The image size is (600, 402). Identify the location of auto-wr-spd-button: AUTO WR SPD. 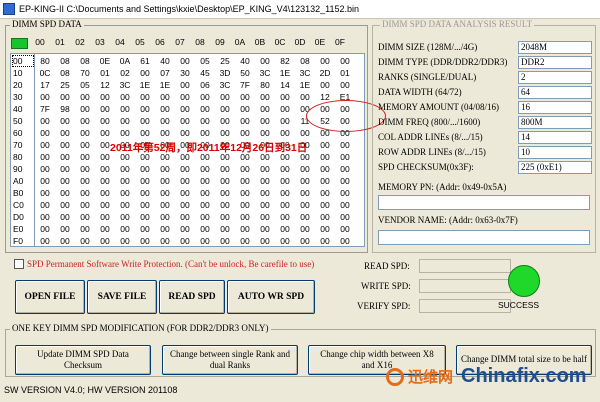
(271, 297).